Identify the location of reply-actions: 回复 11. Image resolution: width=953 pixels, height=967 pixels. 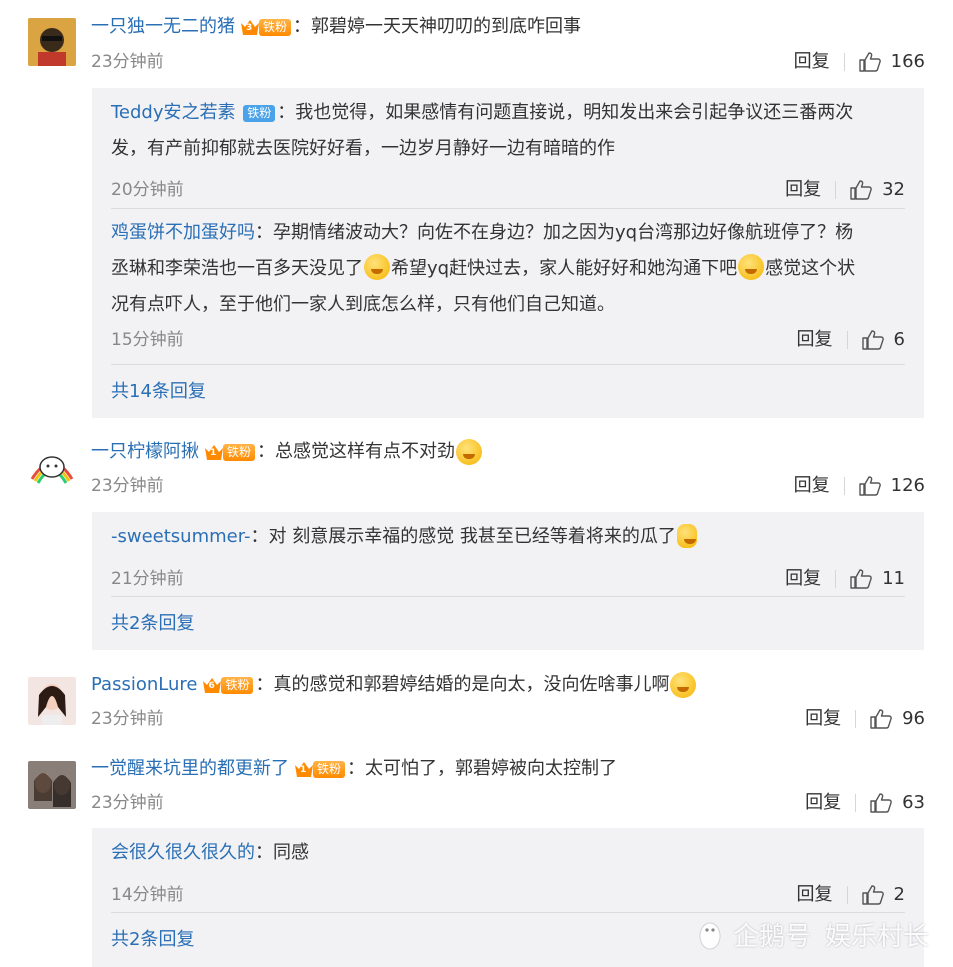
(845, 579).